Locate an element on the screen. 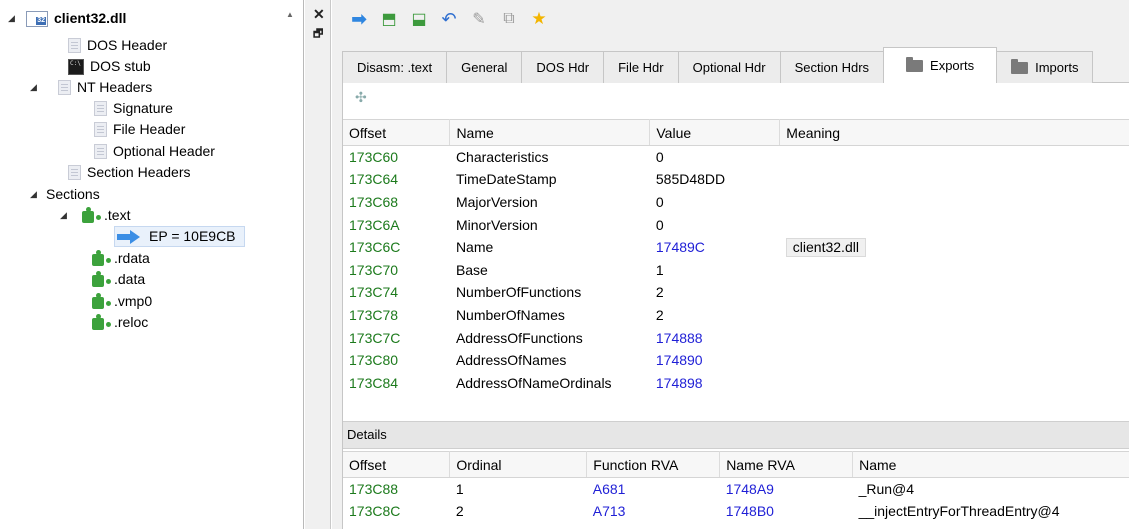 This screenshot has width=1129, height=529. arrow-right-icon: ➡ is located at coordinates (359, 19).